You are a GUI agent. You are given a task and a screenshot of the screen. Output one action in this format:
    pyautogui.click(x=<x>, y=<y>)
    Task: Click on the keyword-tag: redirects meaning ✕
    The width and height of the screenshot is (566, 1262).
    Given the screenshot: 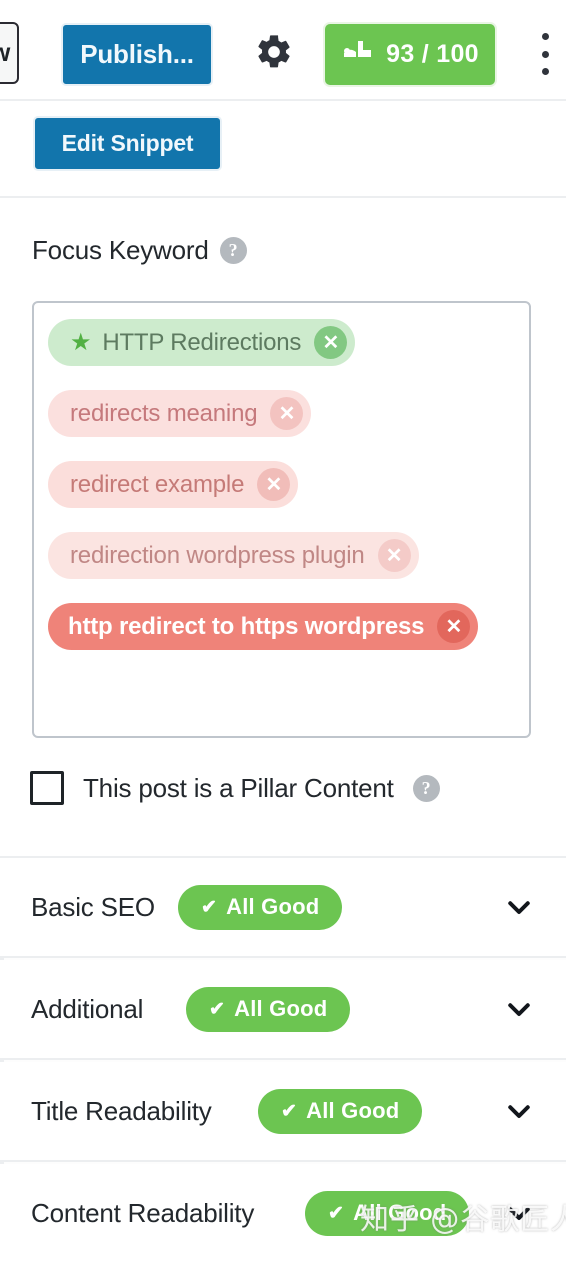 What is the action you would take?
    pyautogui.click(x=180, y=413)
    